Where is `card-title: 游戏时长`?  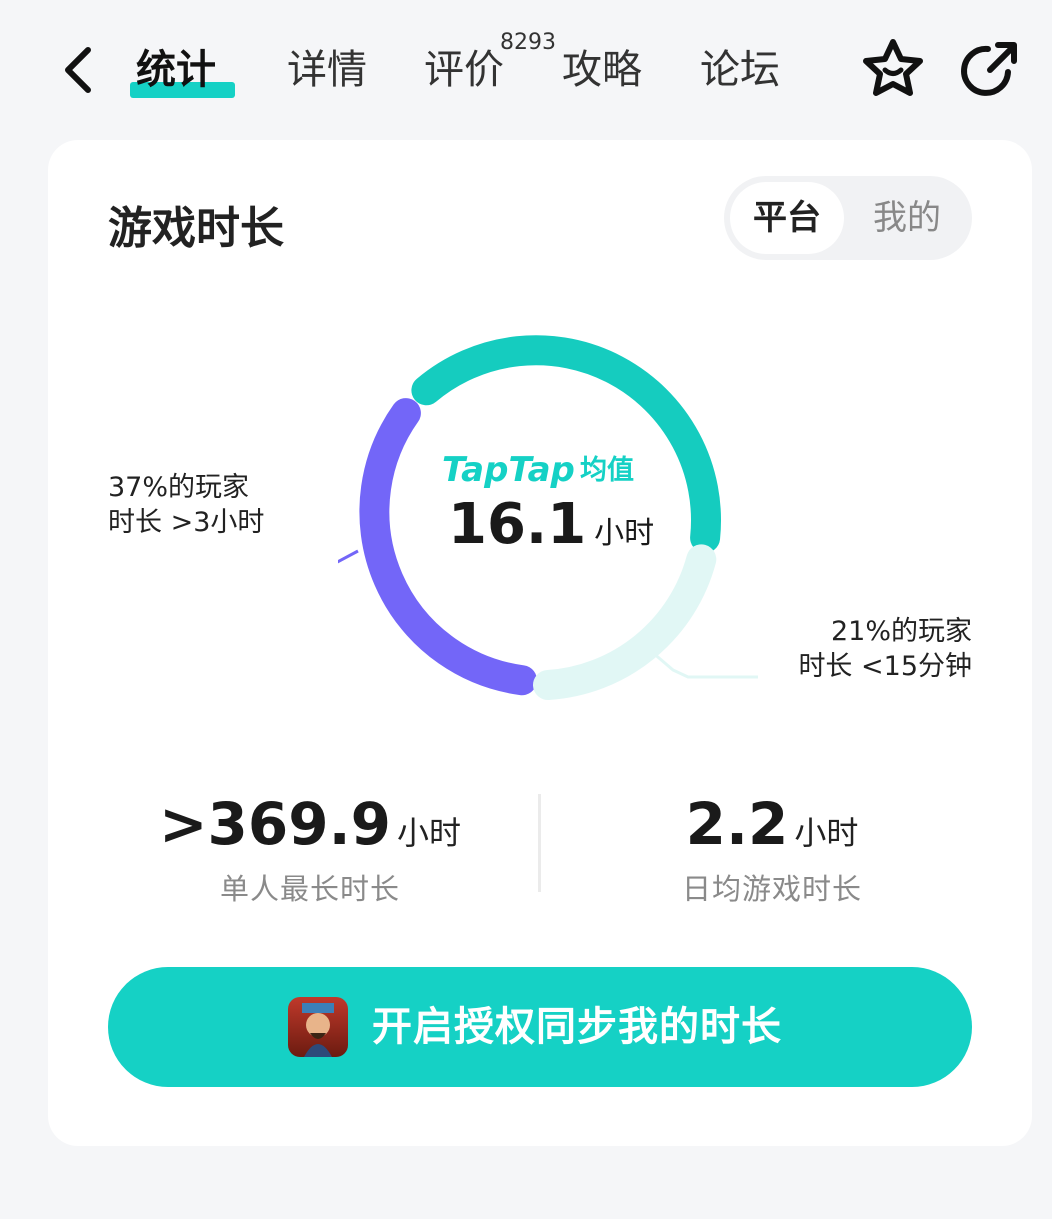
card-title: 游戏时长 is located at coordinates (196, 228).